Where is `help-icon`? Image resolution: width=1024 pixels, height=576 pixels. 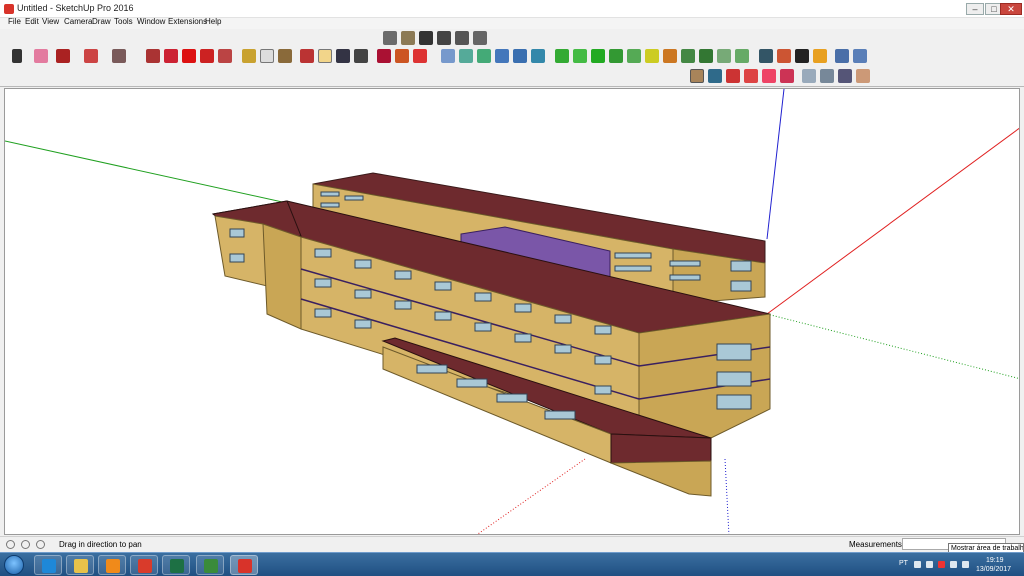
help-icon is located at coordinates (860, 56).